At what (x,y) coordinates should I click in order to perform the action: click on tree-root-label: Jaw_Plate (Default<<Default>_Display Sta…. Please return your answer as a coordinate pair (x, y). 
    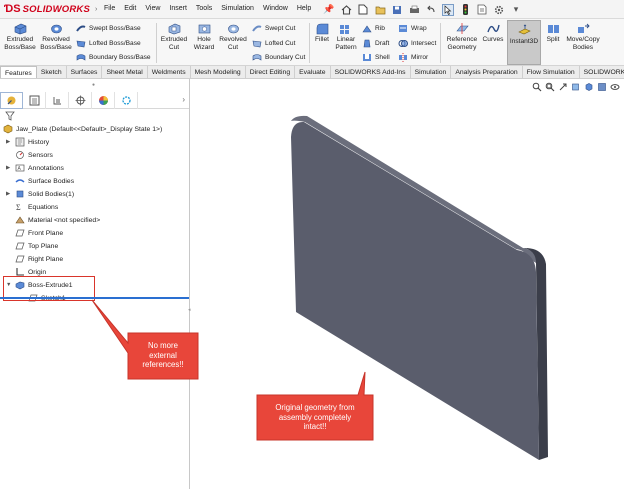
    Looking at the image, I should click on (89, 129).